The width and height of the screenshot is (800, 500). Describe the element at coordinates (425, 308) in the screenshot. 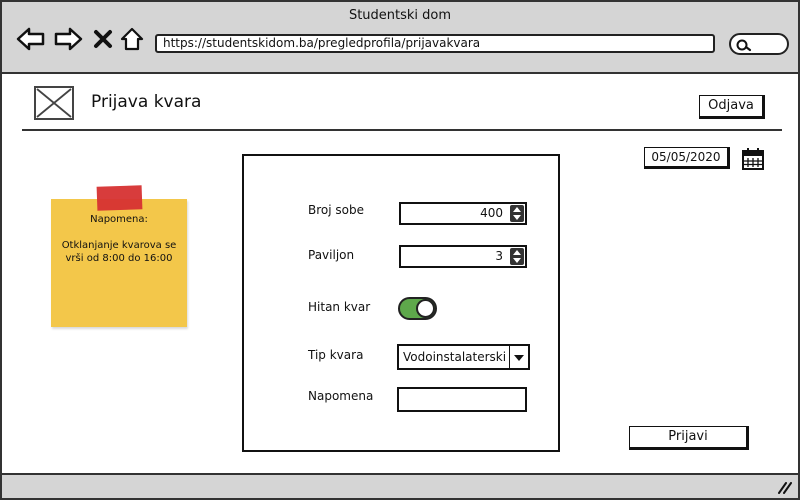

I see `toggle-knob` at that location.